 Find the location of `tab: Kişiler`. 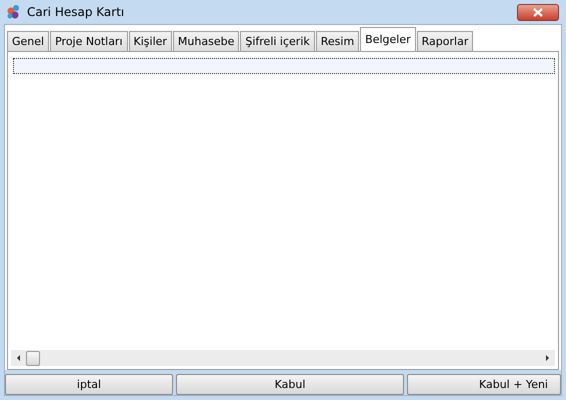

tab: Kişiler is located at coordinates (150, 41).